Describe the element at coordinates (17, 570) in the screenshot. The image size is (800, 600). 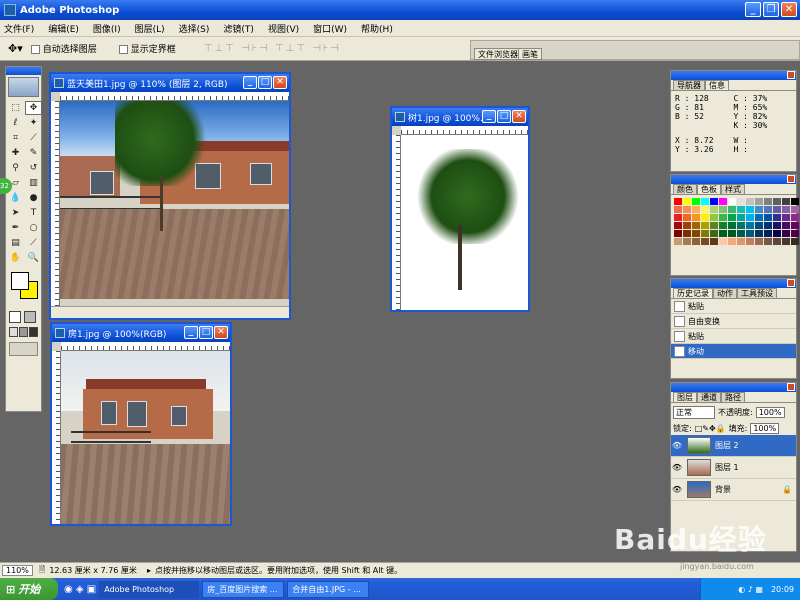
I see `zoom-field: 110%` at that location.